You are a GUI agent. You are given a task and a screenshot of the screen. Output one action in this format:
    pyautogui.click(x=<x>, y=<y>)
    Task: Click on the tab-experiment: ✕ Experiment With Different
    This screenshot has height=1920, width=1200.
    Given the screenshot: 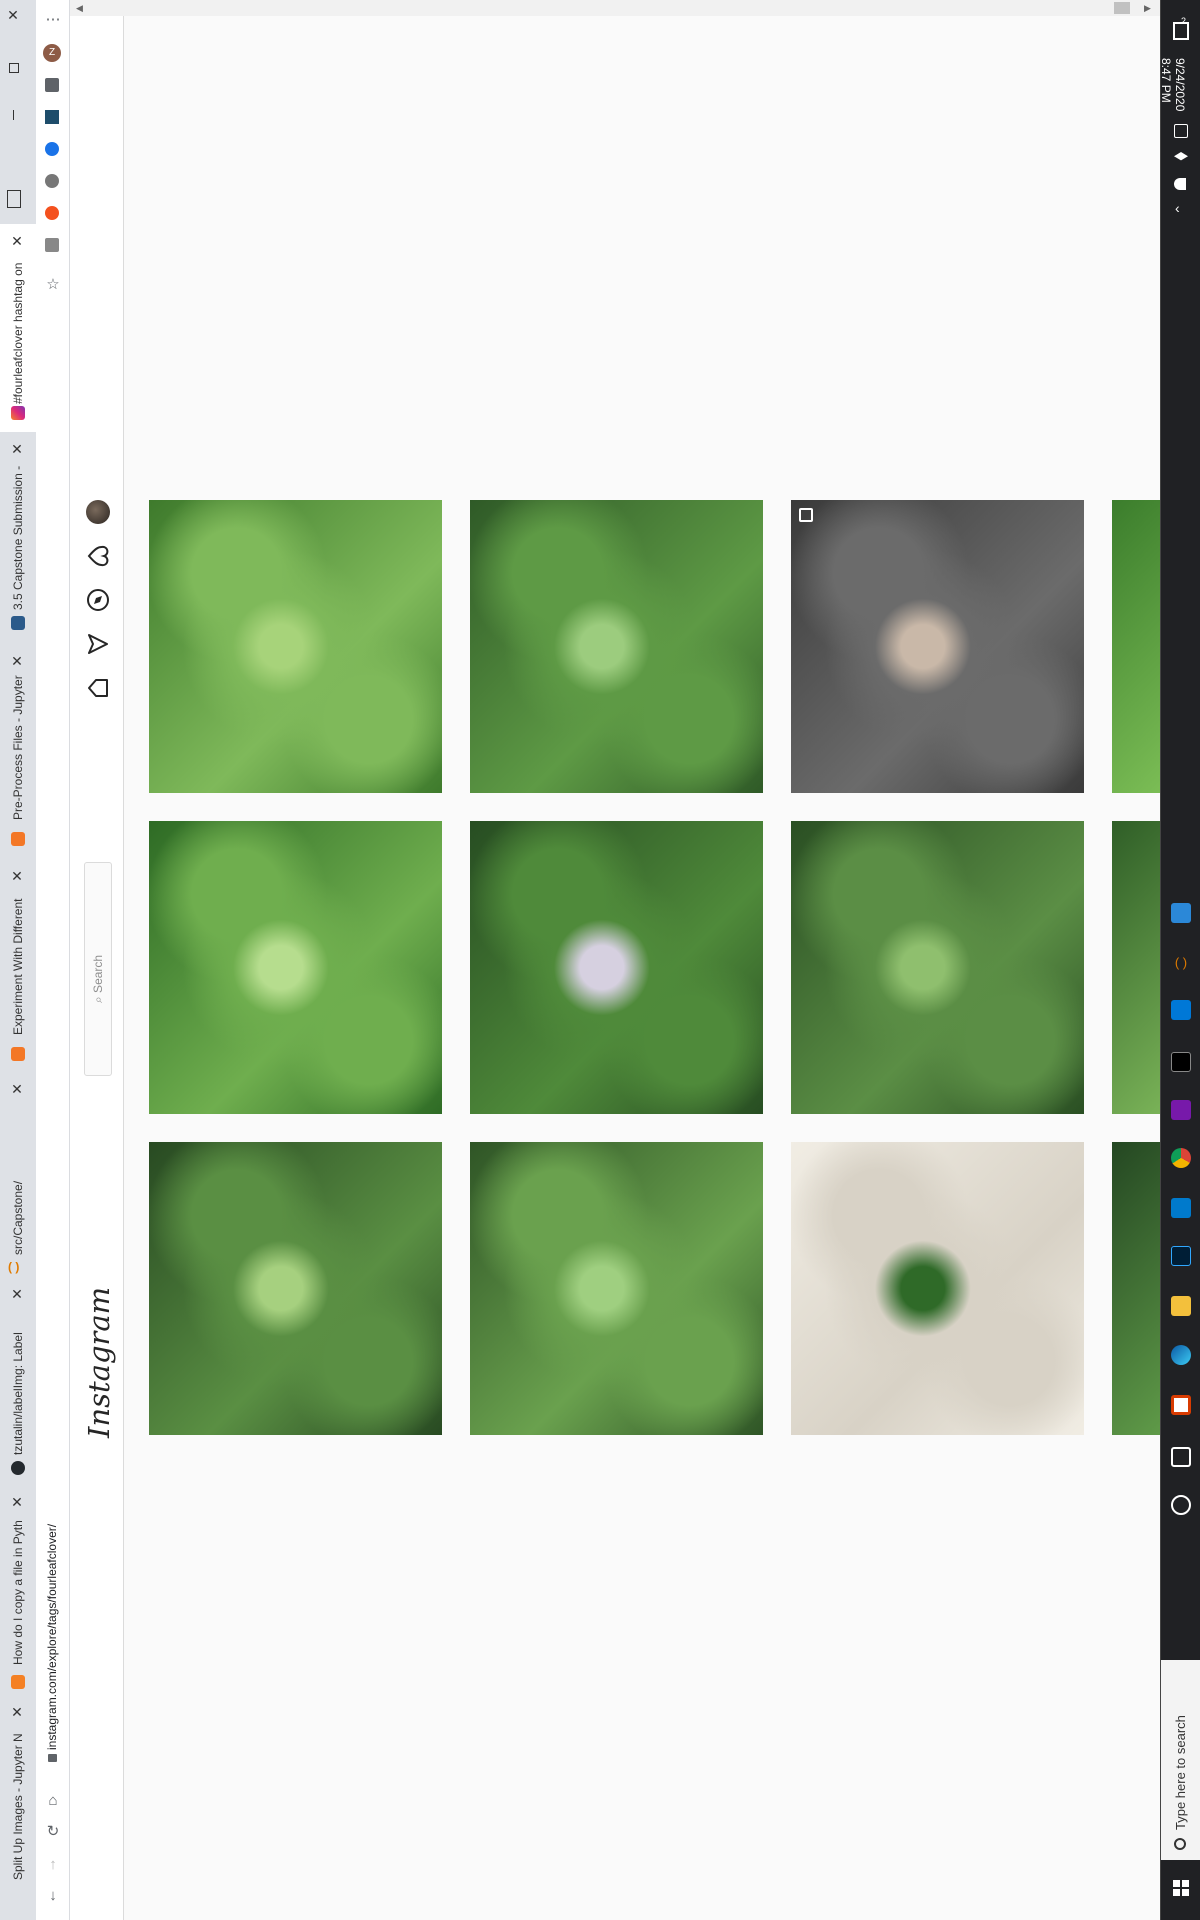 What is the action you would take?
    pyautogui.click(x=18, y=972)
    